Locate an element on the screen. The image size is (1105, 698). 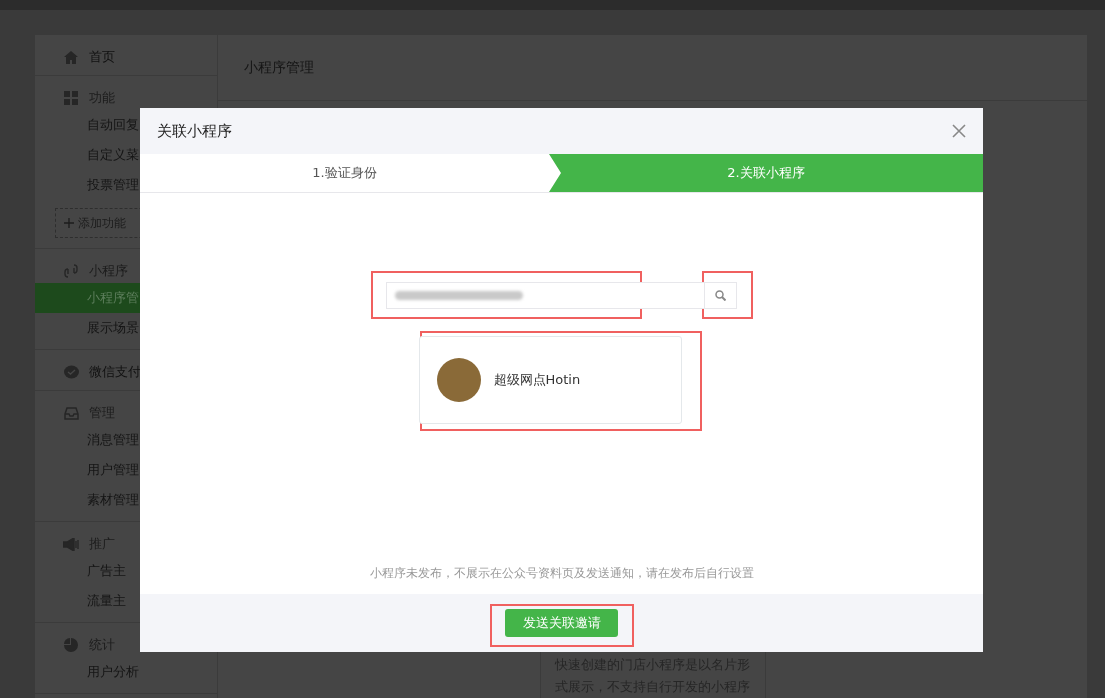
send-invitation-button: 发送关联邀请 is located at coordinates (561, 623).